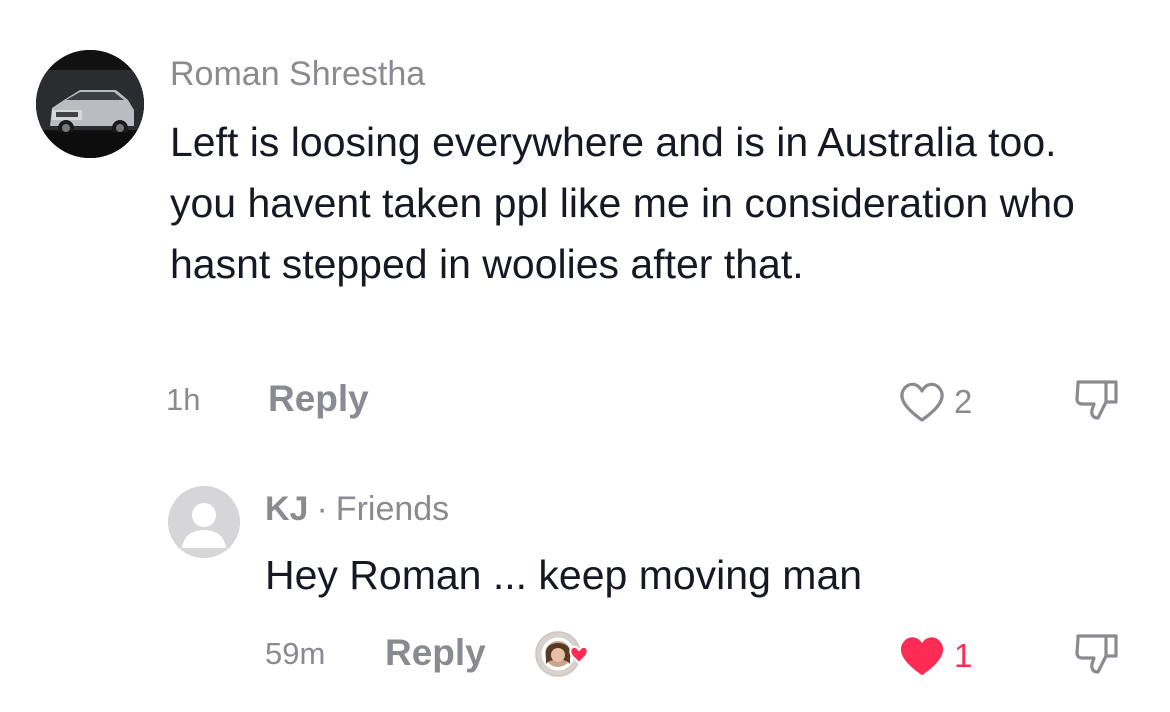 This screenshot has width=1170, height=712. I want to click on default-user-icon, so click(204, 522).